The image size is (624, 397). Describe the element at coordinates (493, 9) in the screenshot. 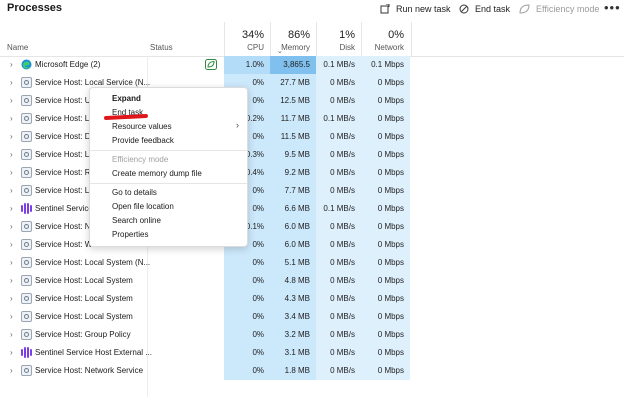

I see `end-task-label: End task` at that location.